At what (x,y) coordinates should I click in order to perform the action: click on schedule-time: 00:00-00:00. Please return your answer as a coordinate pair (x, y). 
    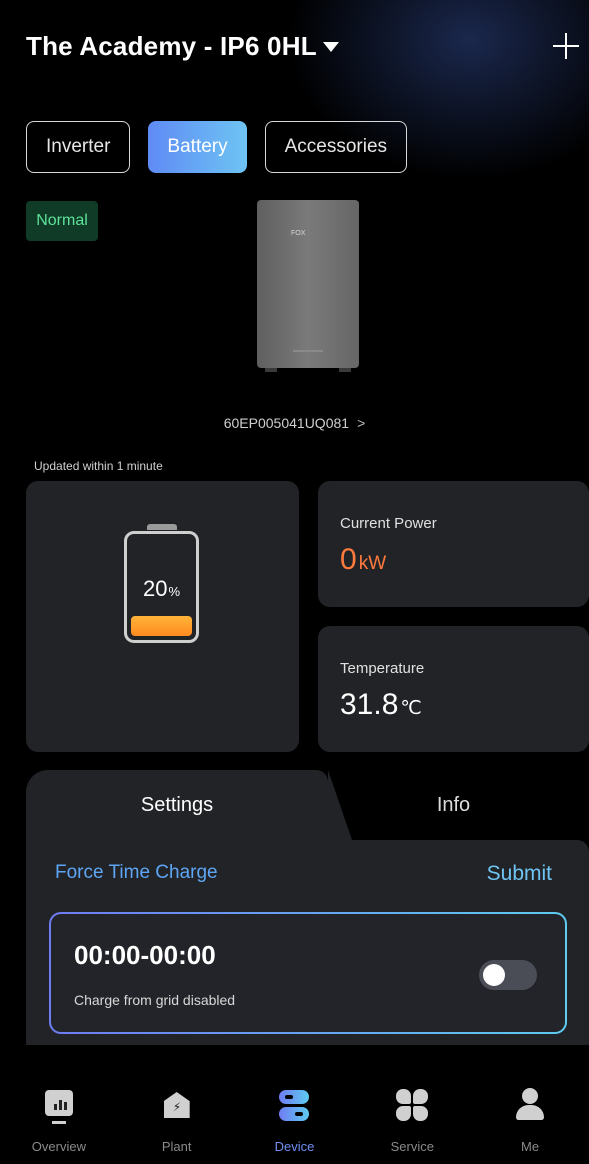
    Looking at the image, I should click on (145, 955).